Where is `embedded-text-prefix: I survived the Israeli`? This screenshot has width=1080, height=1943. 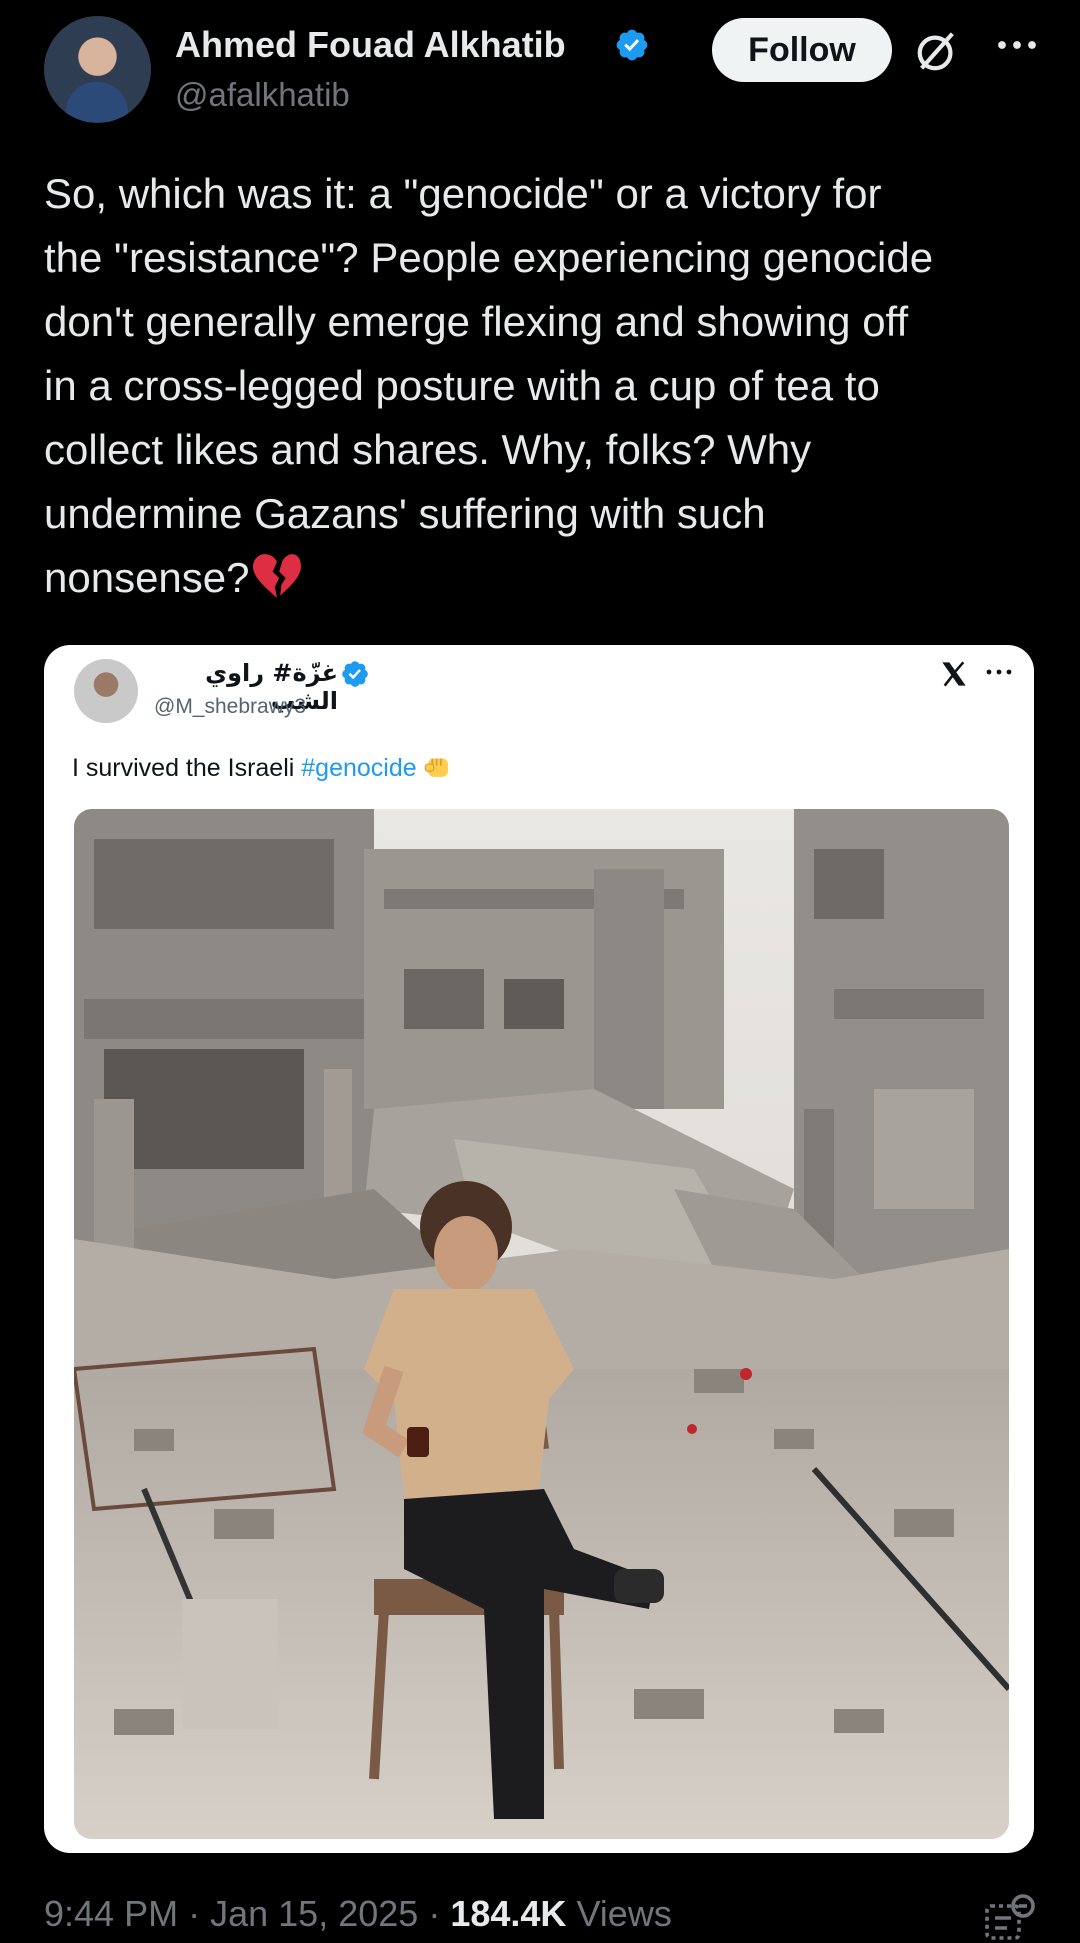
embedded-text-prefix: I survived the Israeli is located at coordinates (187, 768).